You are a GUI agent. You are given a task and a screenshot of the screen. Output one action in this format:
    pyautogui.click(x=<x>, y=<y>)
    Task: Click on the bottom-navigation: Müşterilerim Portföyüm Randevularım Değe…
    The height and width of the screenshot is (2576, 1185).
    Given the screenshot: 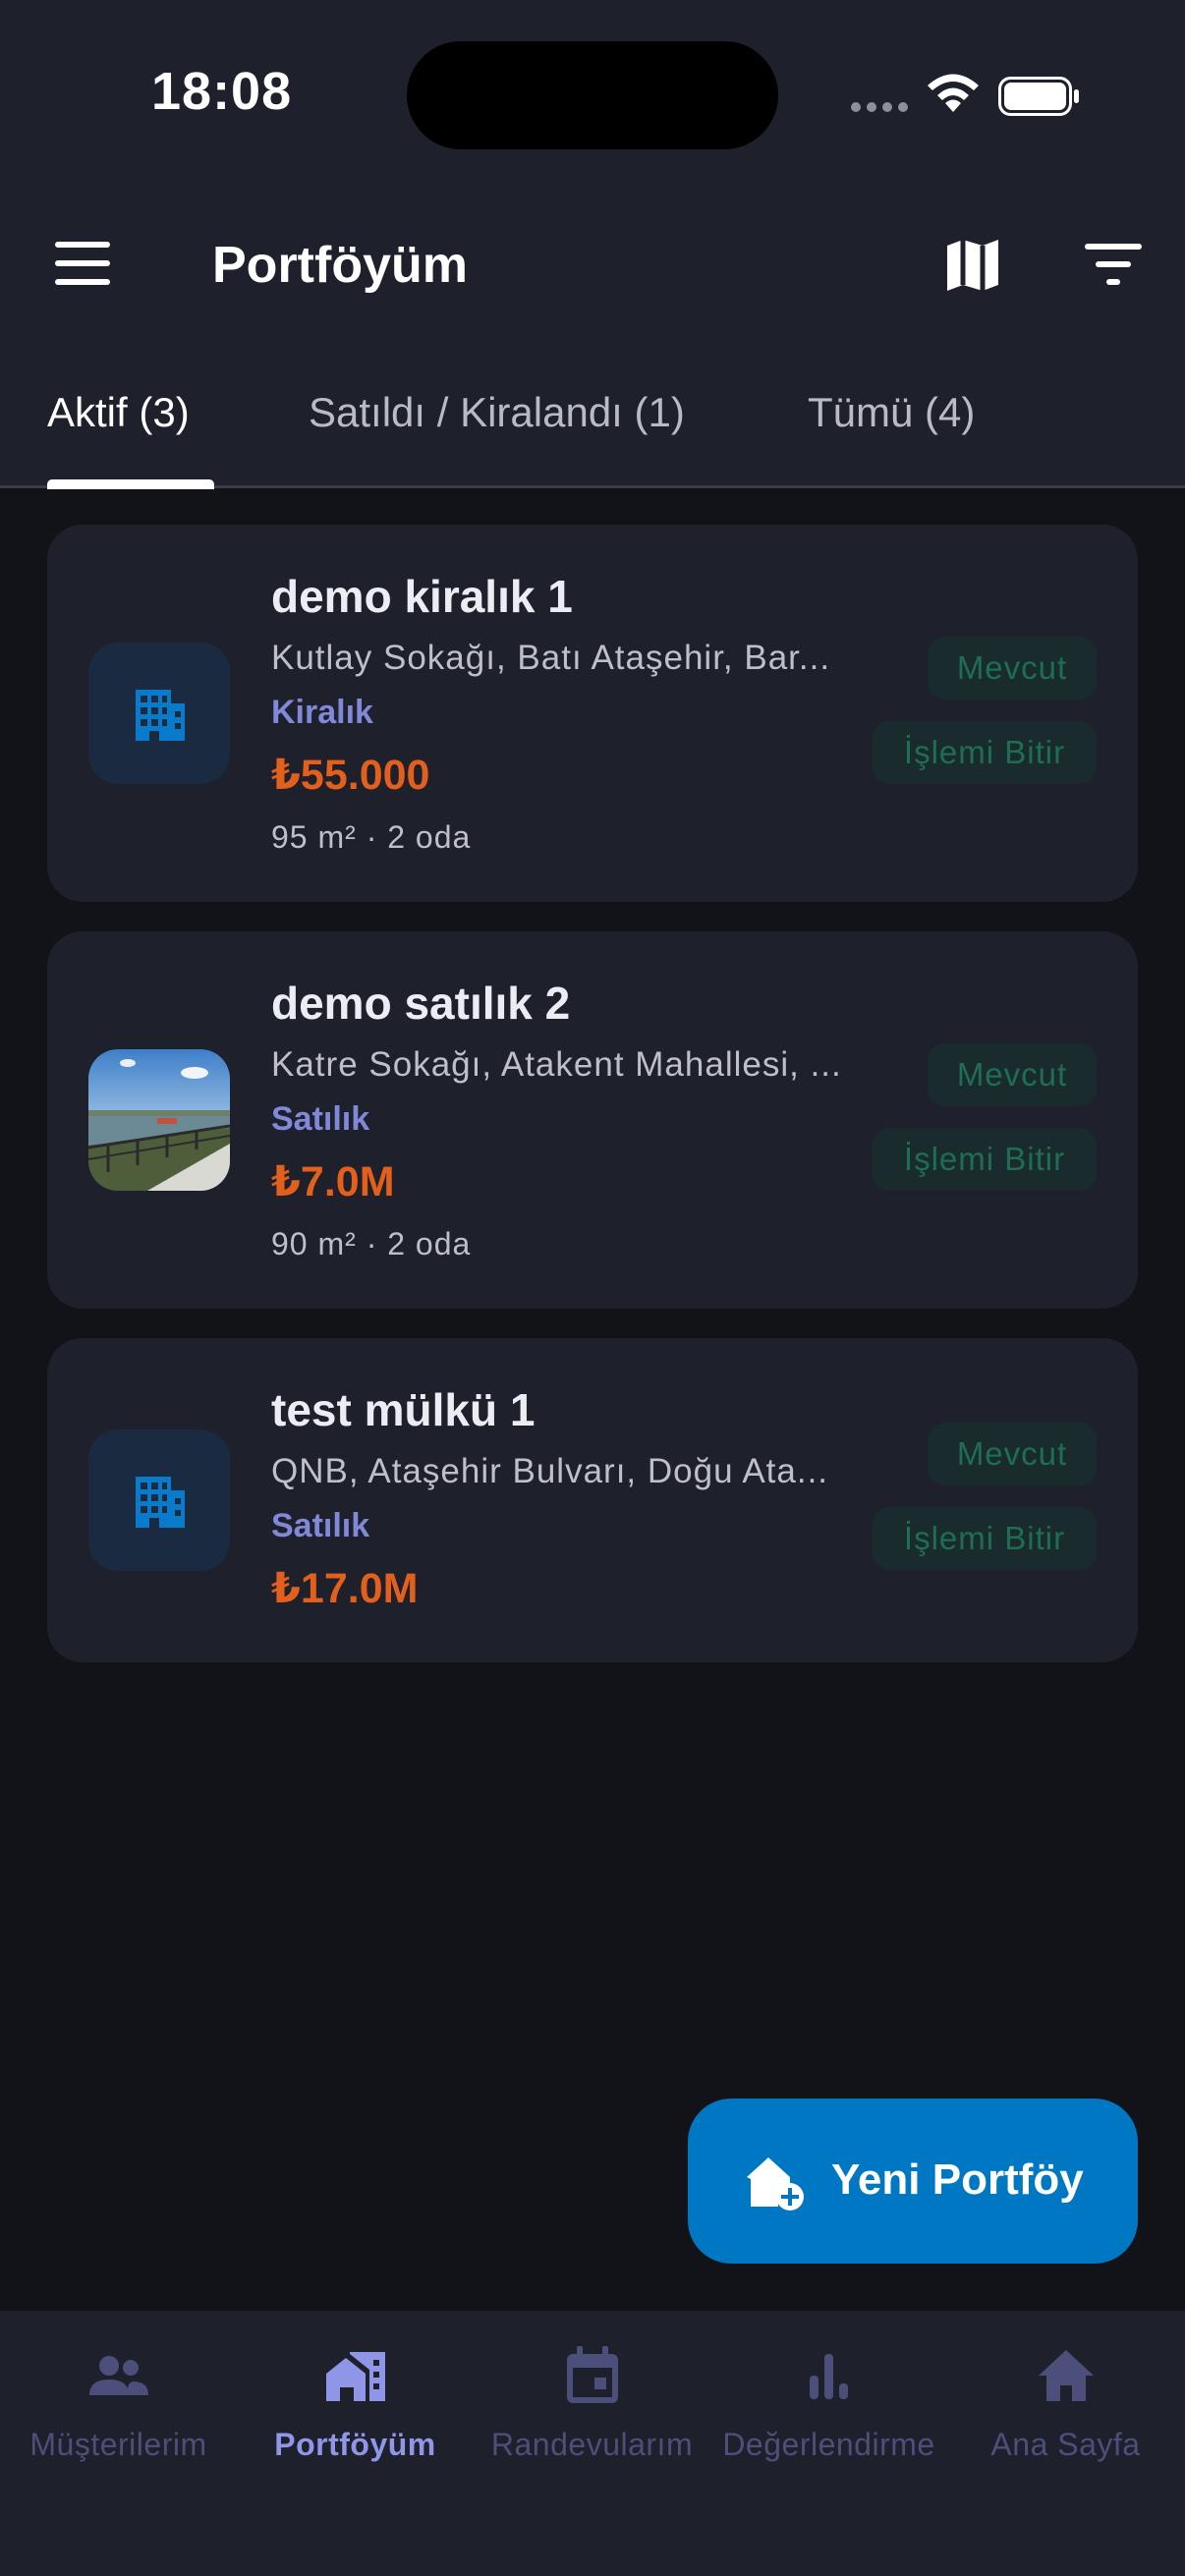 What is the action you would take?
    pyautogui.click(x=592, y=2443)
    